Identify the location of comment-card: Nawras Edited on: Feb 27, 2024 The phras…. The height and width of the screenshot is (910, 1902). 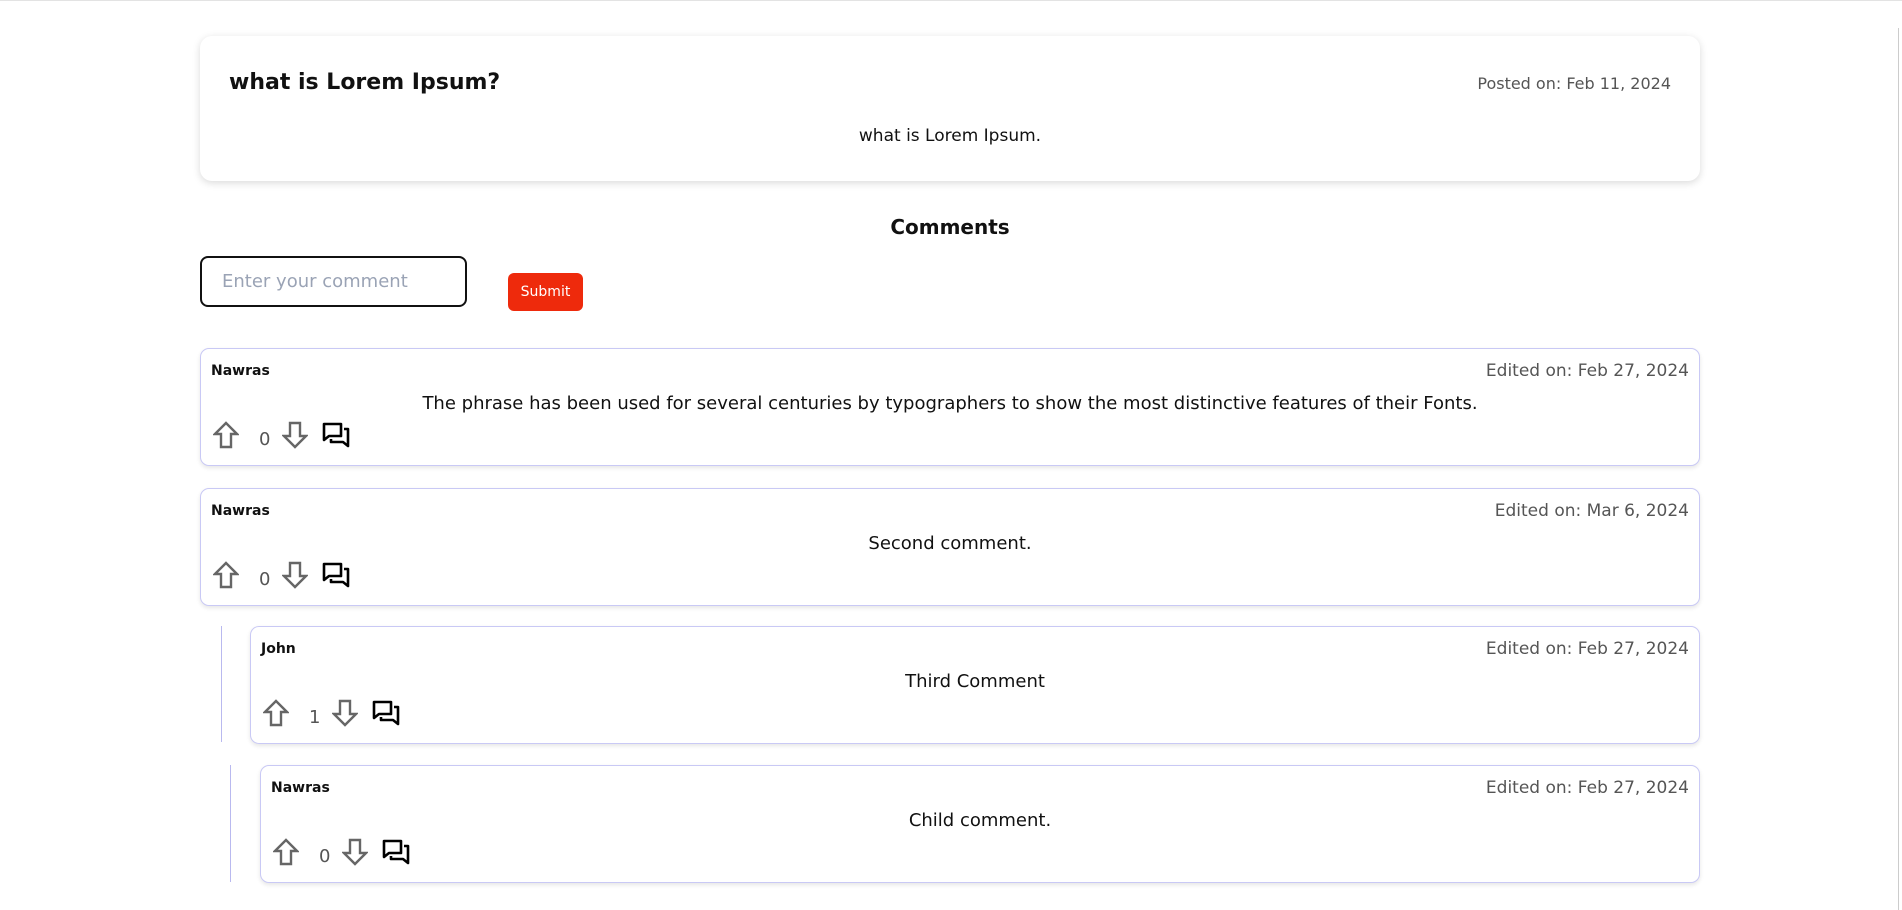
(950, 407).